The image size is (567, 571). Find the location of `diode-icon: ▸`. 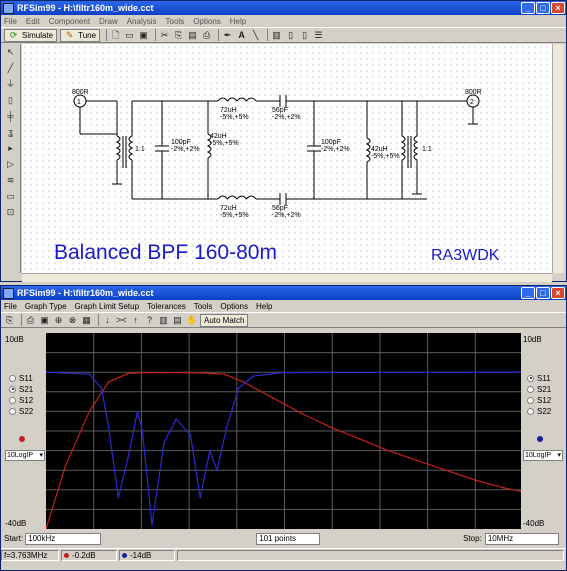

diode-icon: ▸ is located at coordinates (11, 148).